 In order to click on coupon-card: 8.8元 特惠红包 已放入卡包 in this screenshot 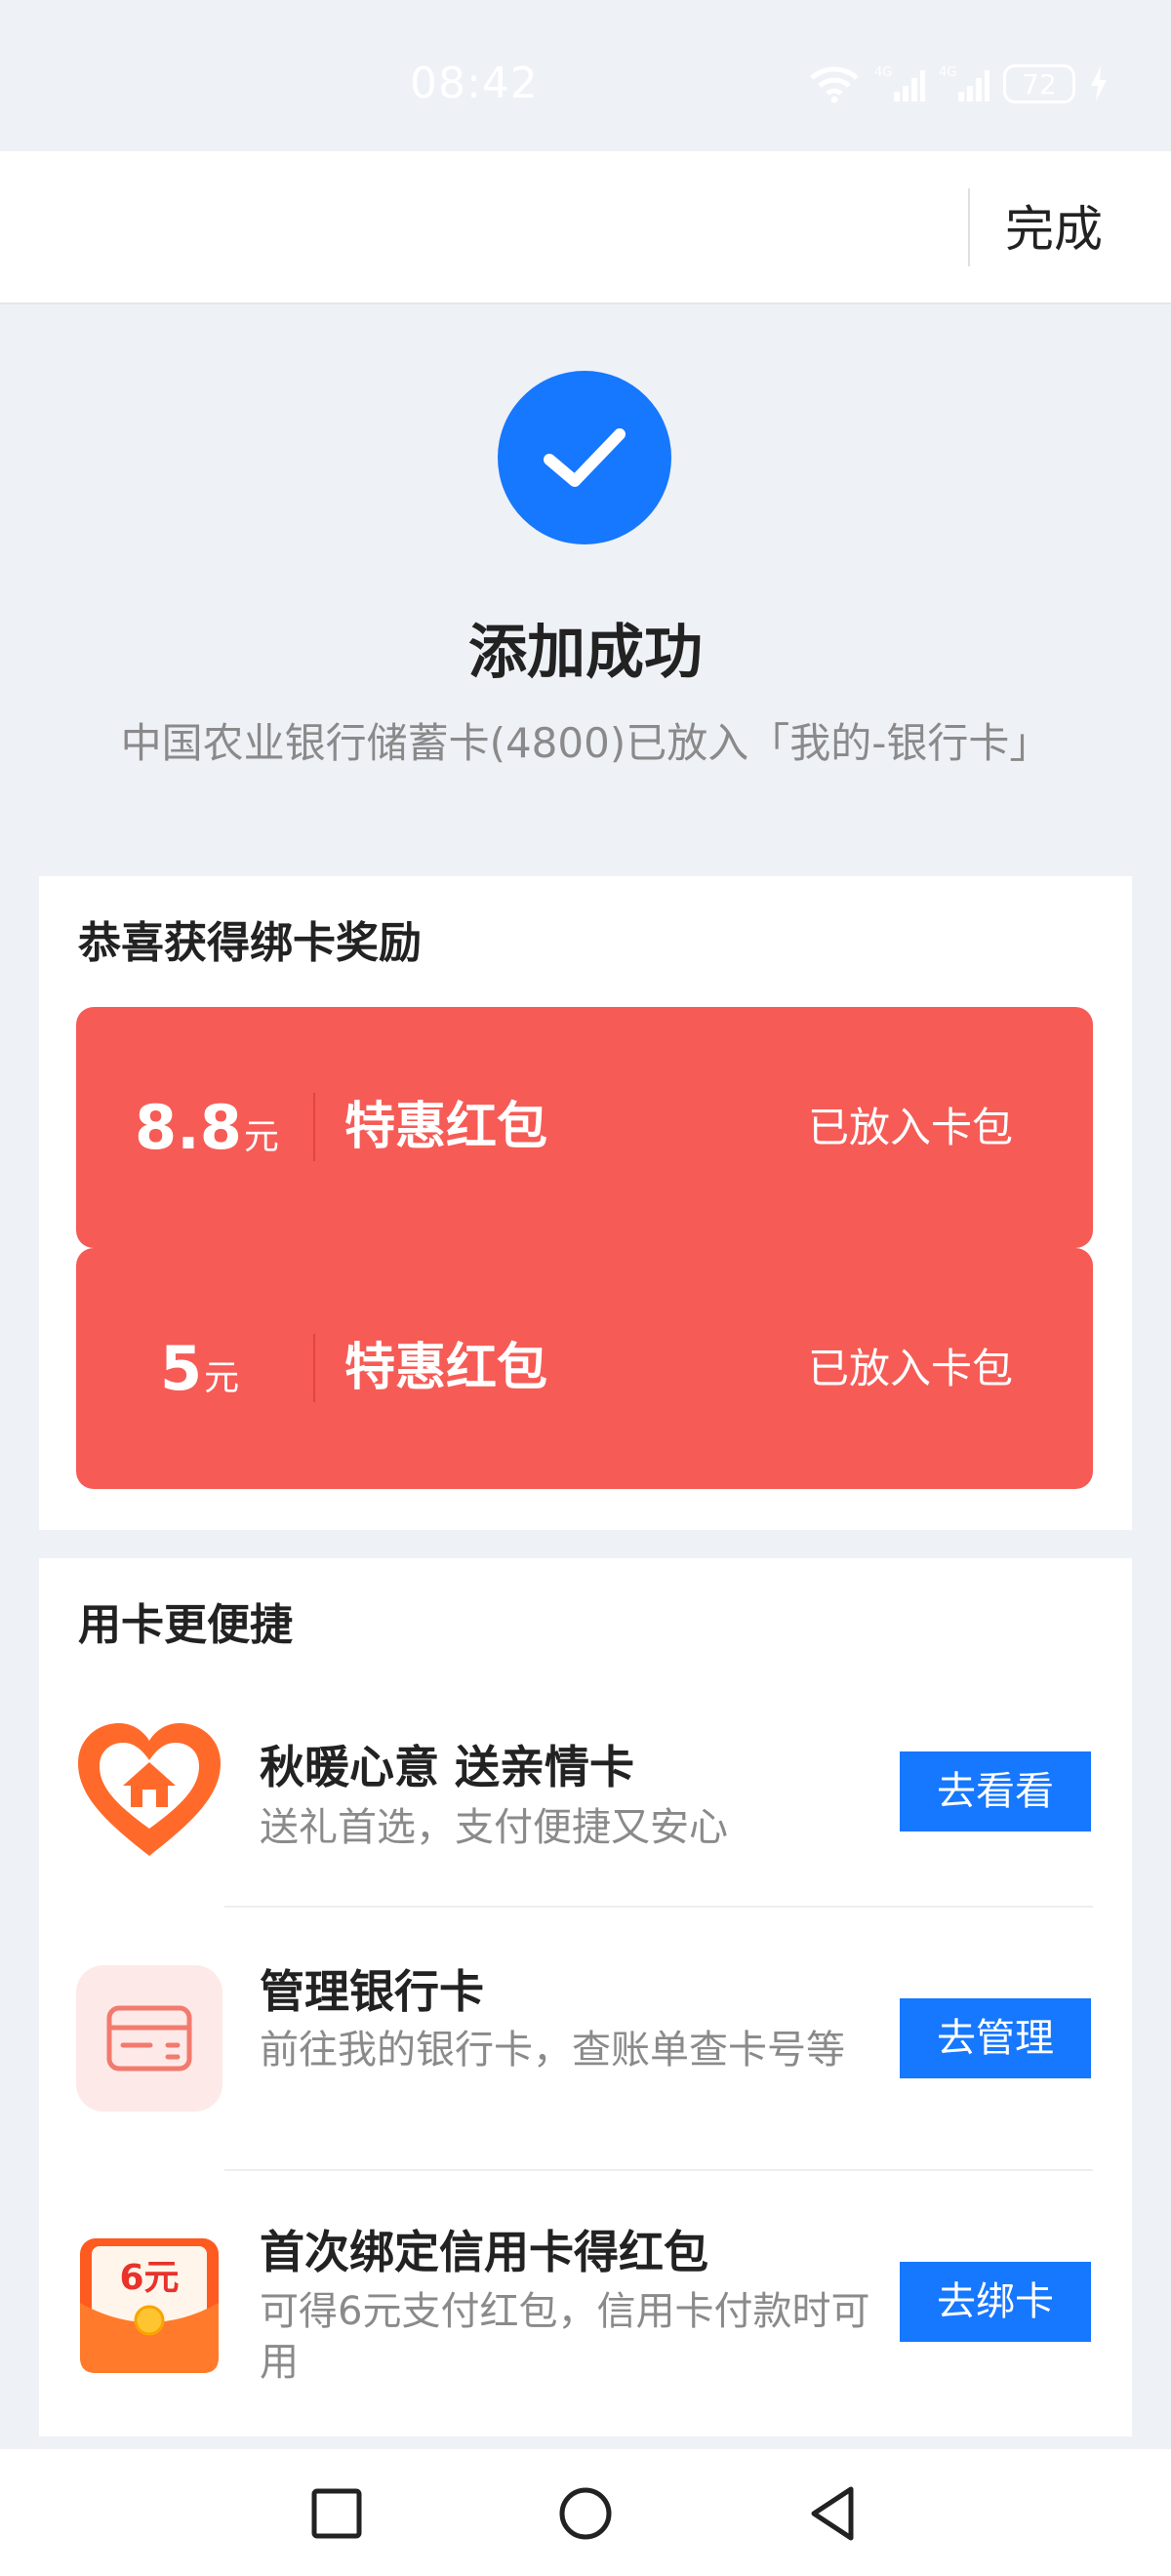, I will do `click(584, 1127)`.